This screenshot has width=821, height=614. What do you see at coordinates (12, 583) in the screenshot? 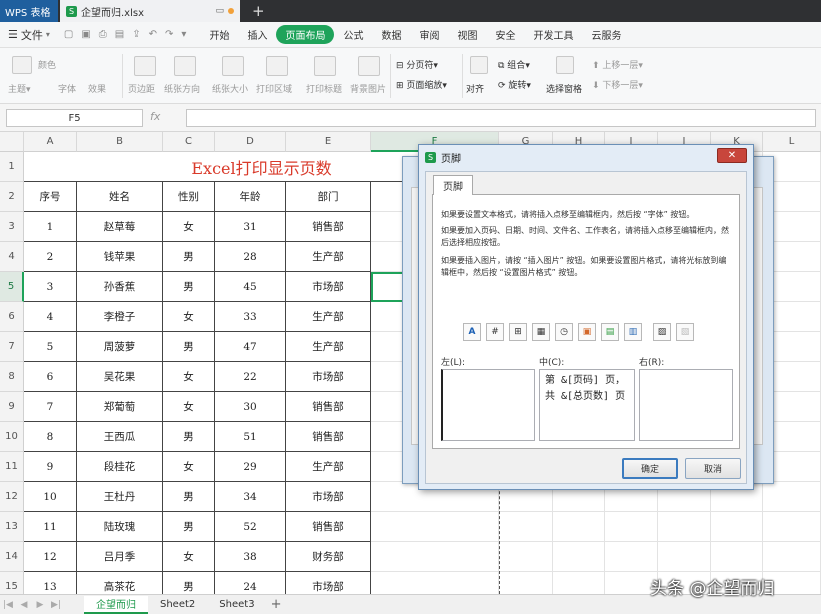
I see `row-header: 15` at bounding box center [12, 583].